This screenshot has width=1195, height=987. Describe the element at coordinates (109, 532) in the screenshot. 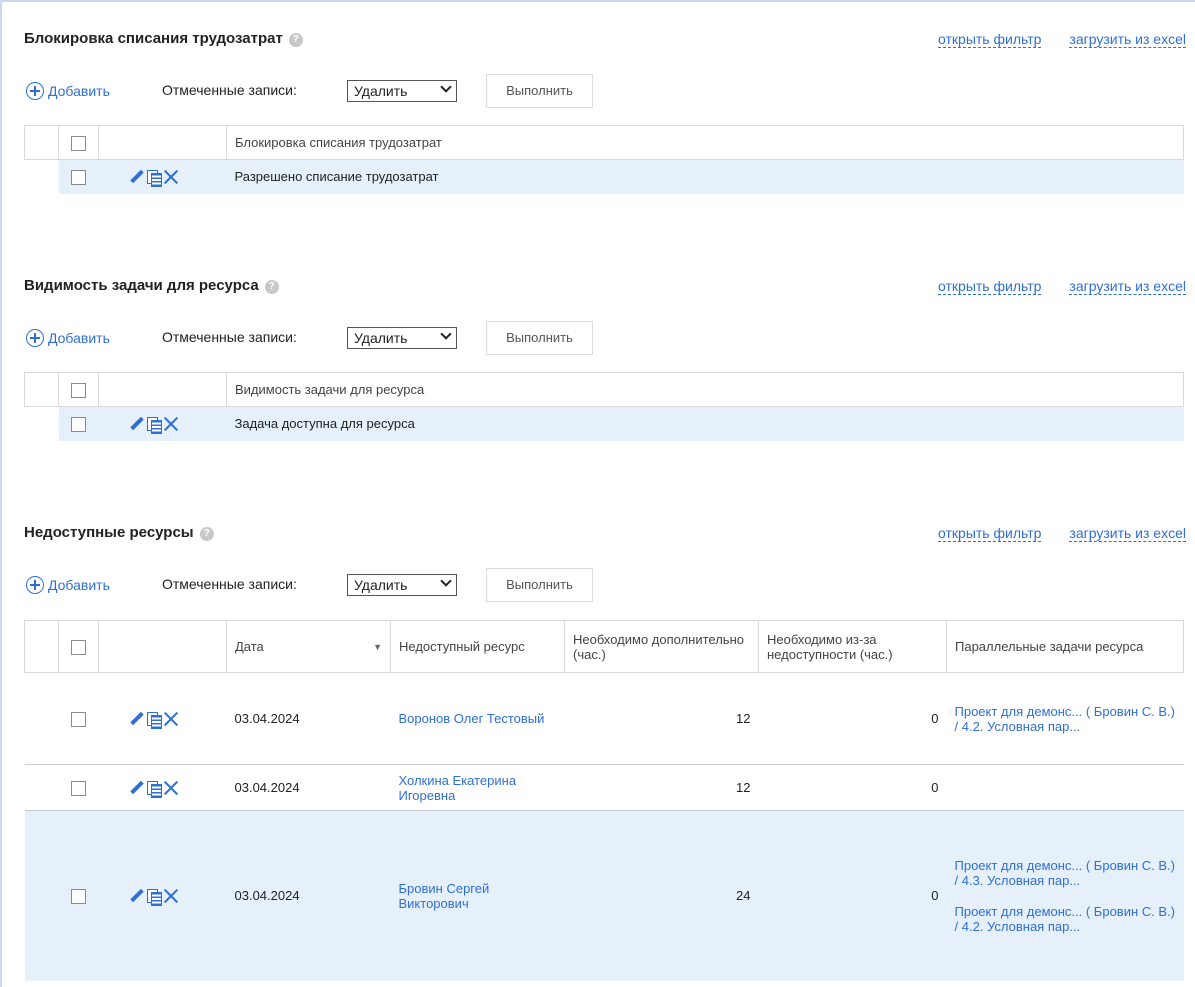

I see `section-title-text: Недоступные ресурсы` at that location.